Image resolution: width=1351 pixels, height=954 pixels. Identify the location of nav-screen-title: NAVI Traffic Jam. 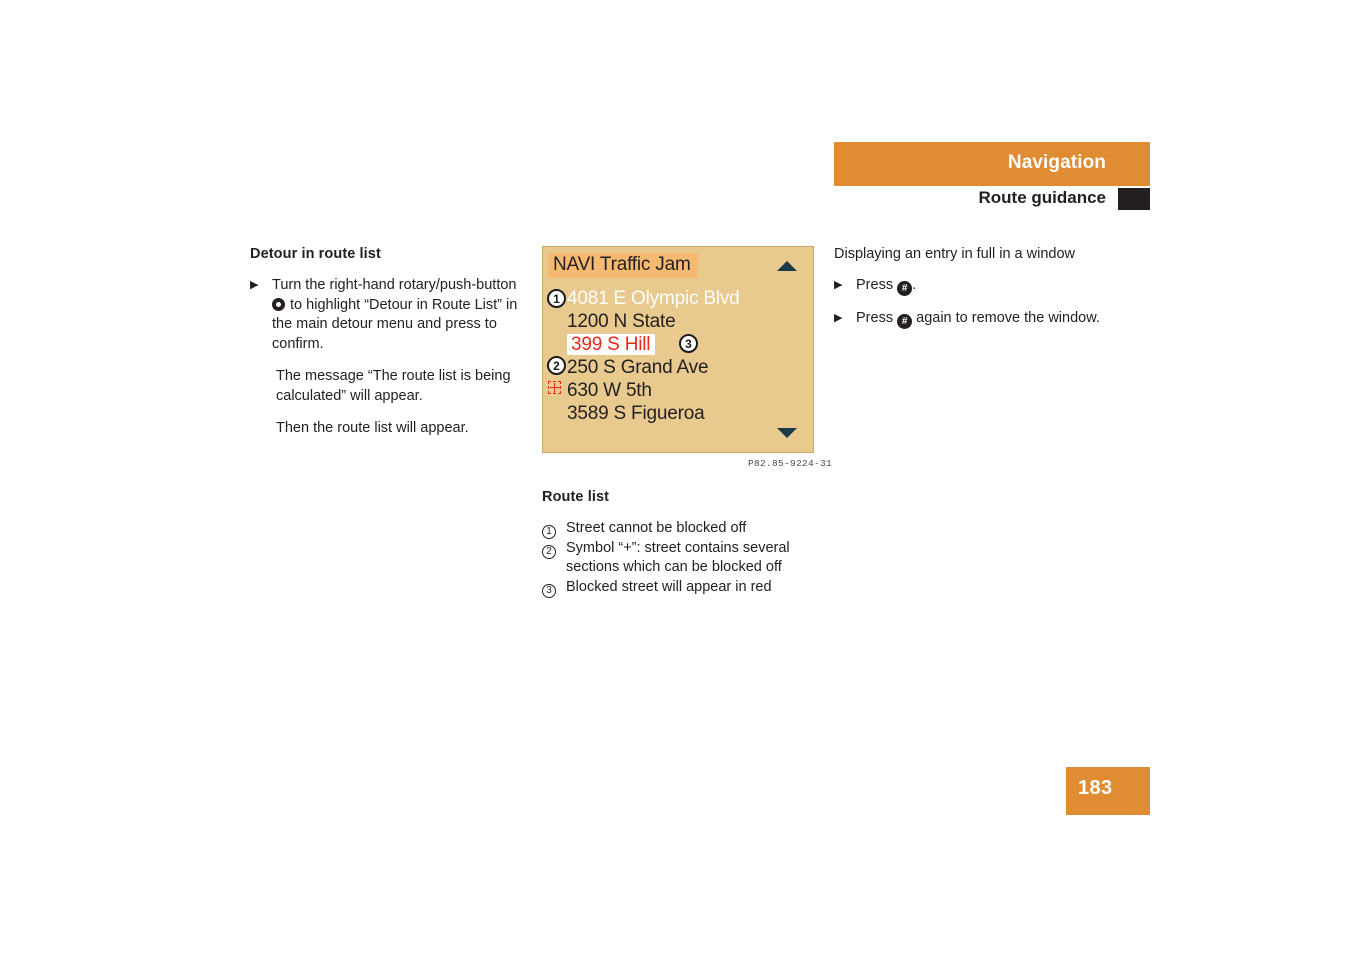
(623, 265).